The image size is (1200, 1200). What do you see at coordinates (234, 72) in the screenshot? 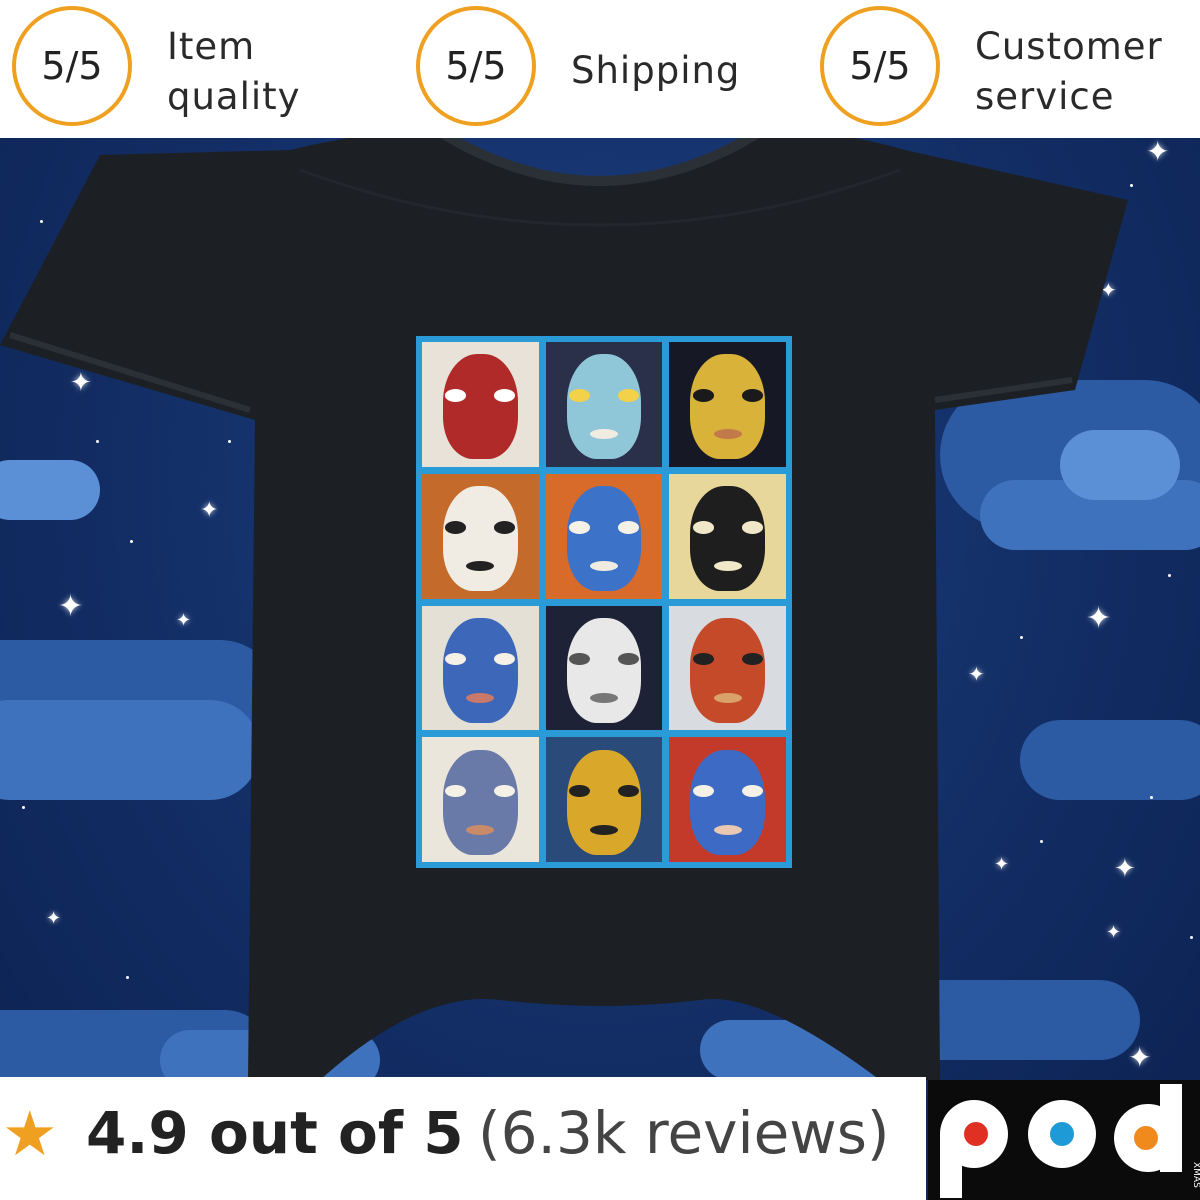
I see `rating-label: Item quality` at bounding box center [234, 72].